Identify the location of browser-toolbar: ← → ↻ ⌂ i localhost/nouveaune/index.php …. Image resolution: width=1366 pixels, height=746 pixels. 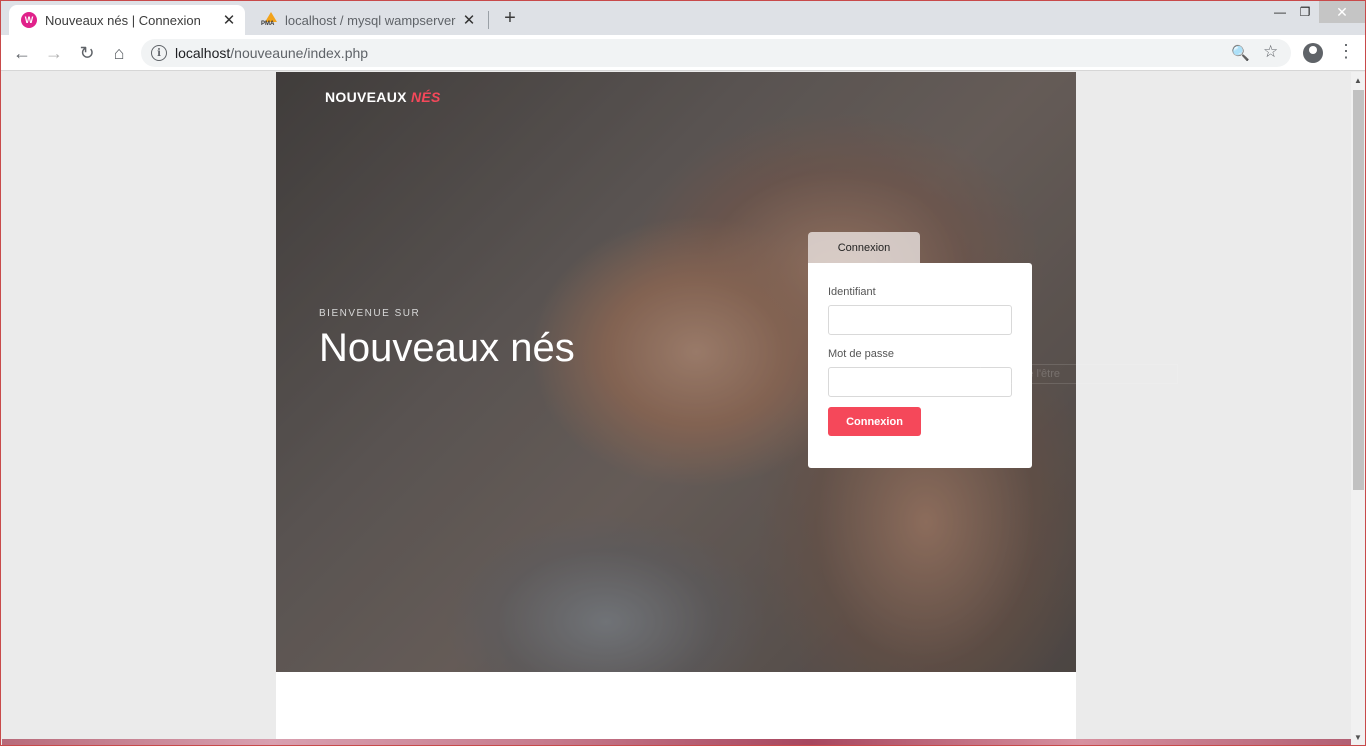
(683, 53).